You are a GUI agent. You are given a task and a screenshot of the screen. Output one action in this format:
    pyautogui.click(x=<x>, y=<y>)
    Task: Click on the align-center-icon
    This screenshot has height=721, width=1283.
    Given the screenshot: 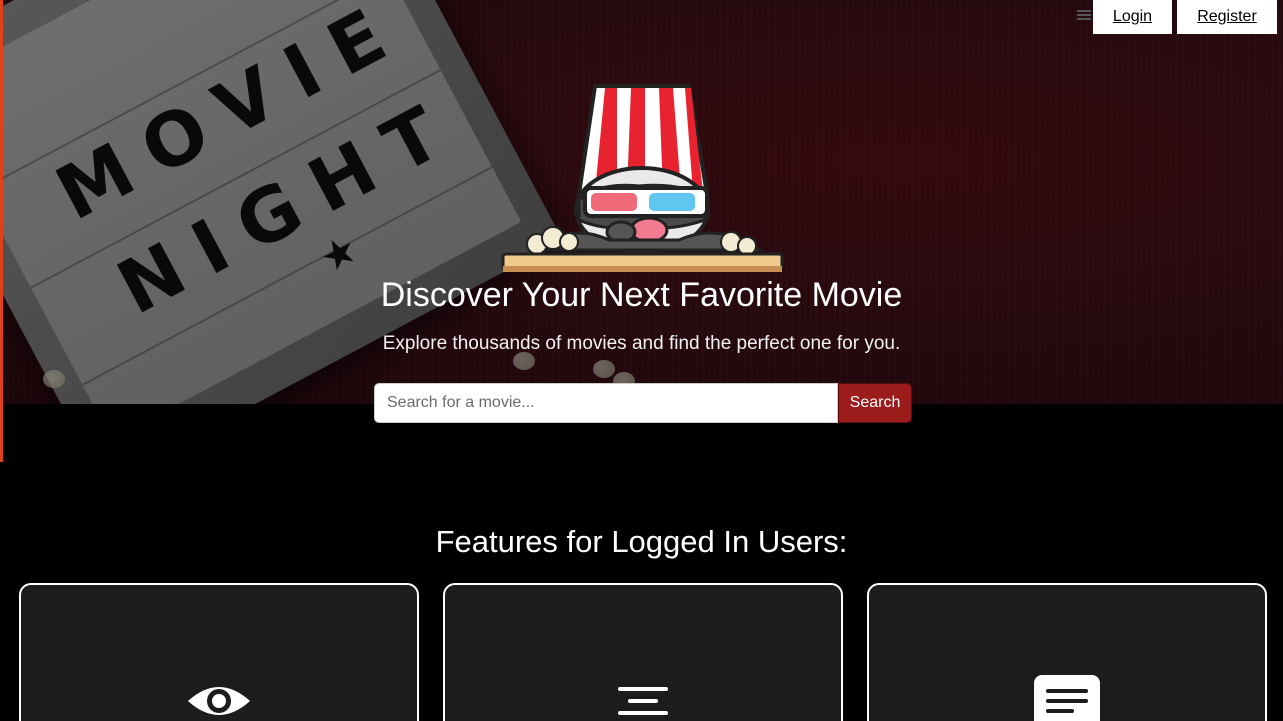 What is the action you would take?
    pyautogui.click(x=643, y=701)
    